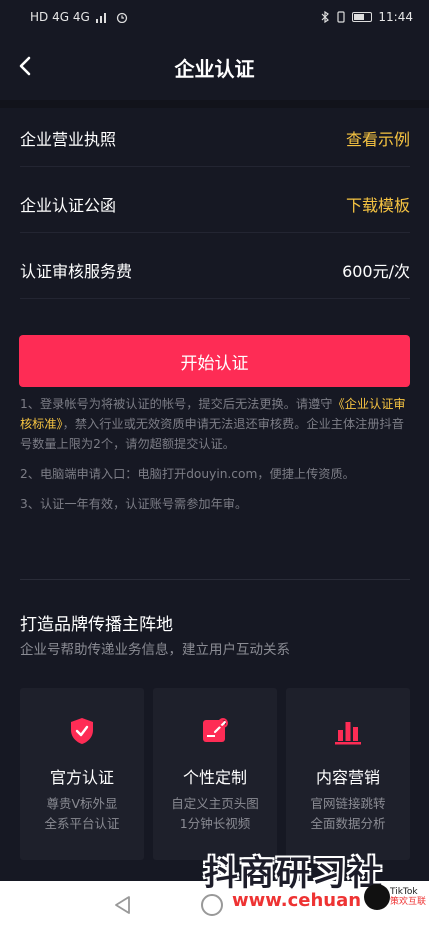 The image size is (429, 929). What do you see at coordinates (26, 66) in the screenshot?
I see `back-arrow-icon` at bounding box center [26, 66].